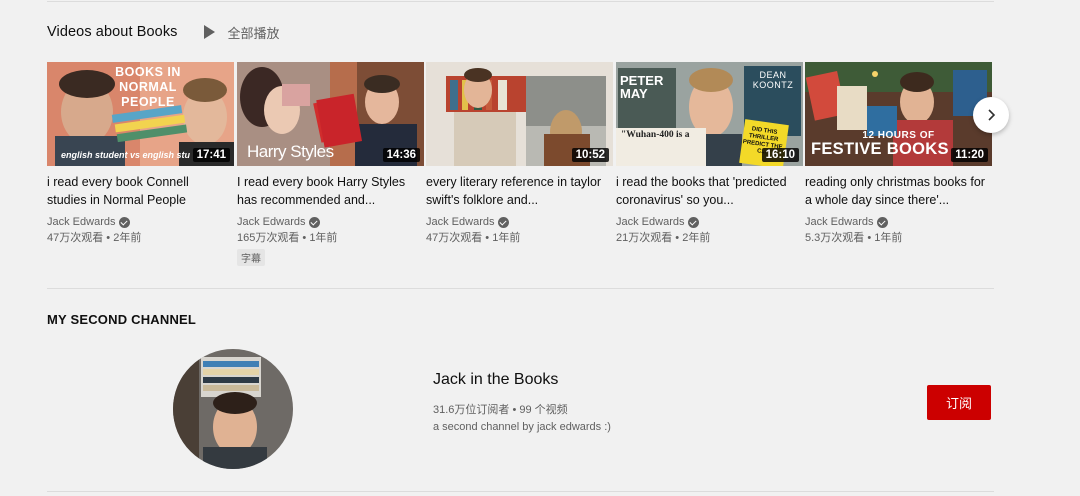 The height and width of the screenshot is (496, 1080). What do you see at coordinates (209, 32) in the screenshot?
I see `play-icon` at bounding box center [209, 32].